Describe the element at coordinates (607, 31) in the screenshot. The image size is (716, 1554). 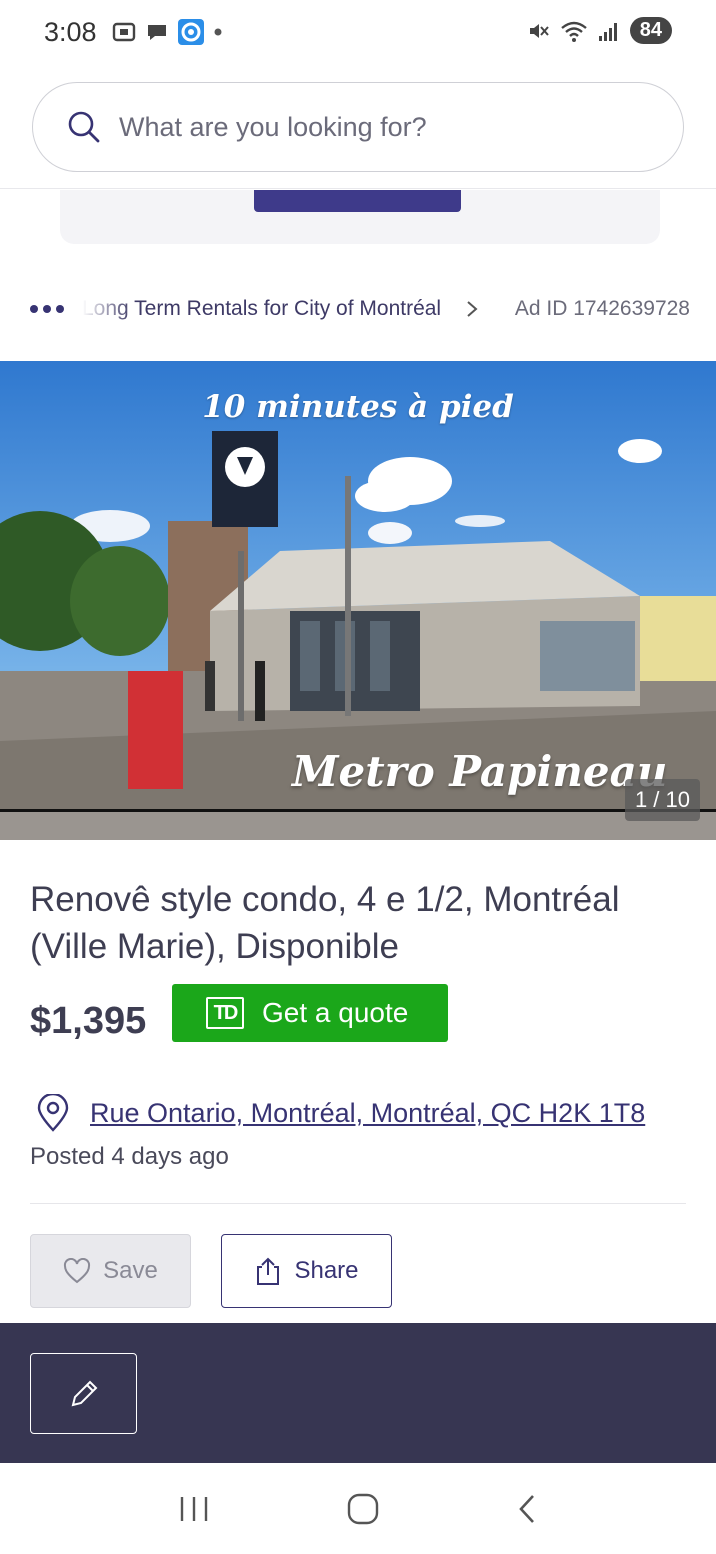
I see `signal-icon` at that location.